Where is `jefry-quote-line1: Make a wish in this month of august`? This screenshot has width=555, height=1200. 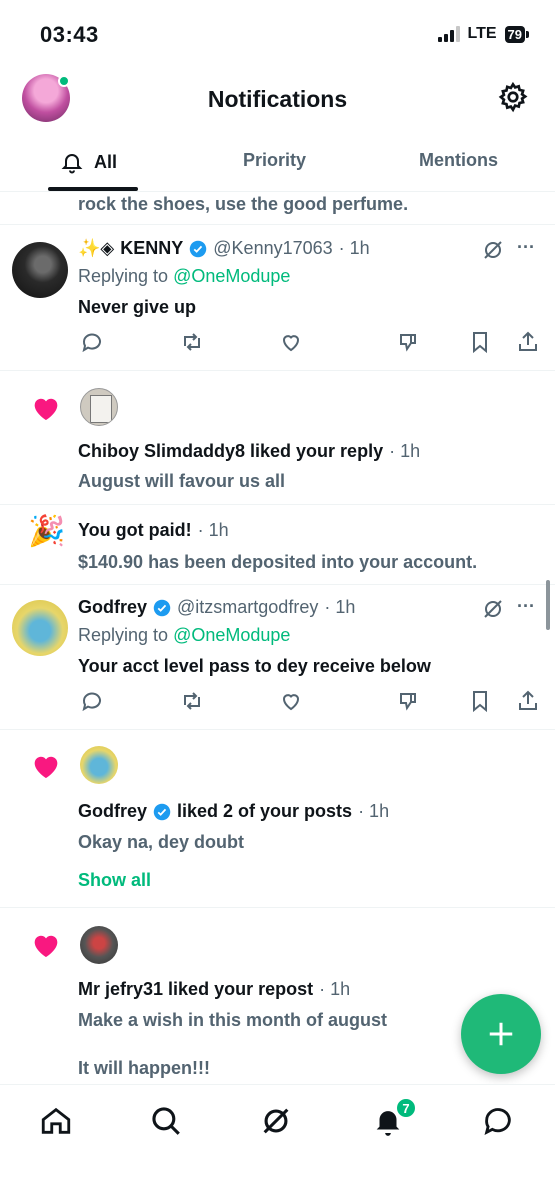
jefry-quote-line1: Make a wish in this month of august is located at coordinates (233, 1020).